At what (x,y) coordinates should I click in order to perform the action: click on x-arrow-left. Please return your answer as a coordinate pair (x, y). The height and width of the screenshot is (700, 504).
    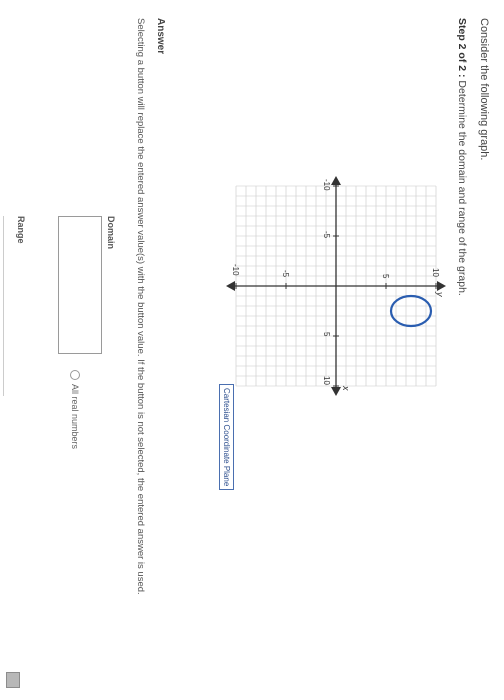
    Looking at the image, I should click on (336, 180).